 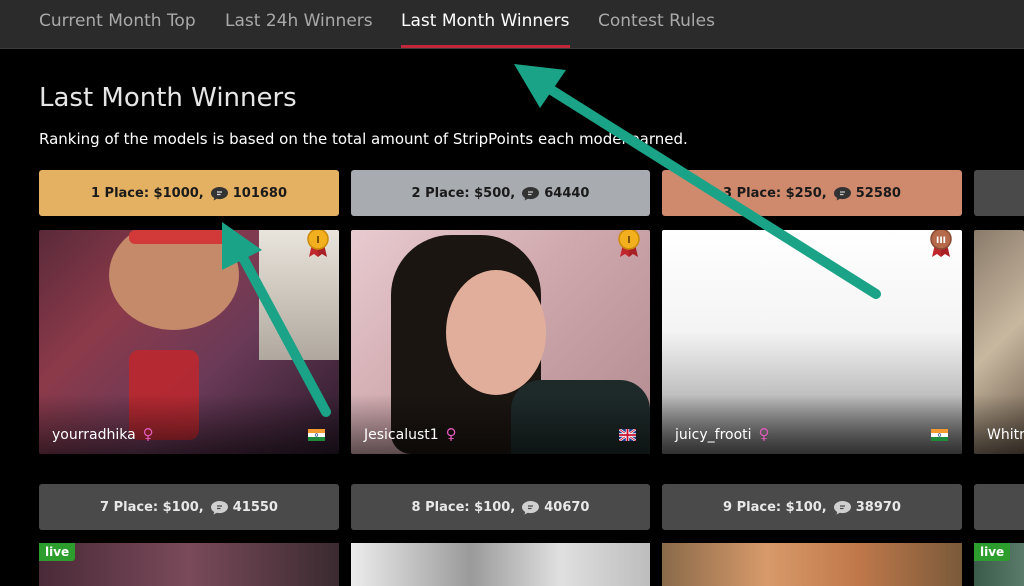 I want to click on model-name: Whitn, so click(x=1005, y=435).